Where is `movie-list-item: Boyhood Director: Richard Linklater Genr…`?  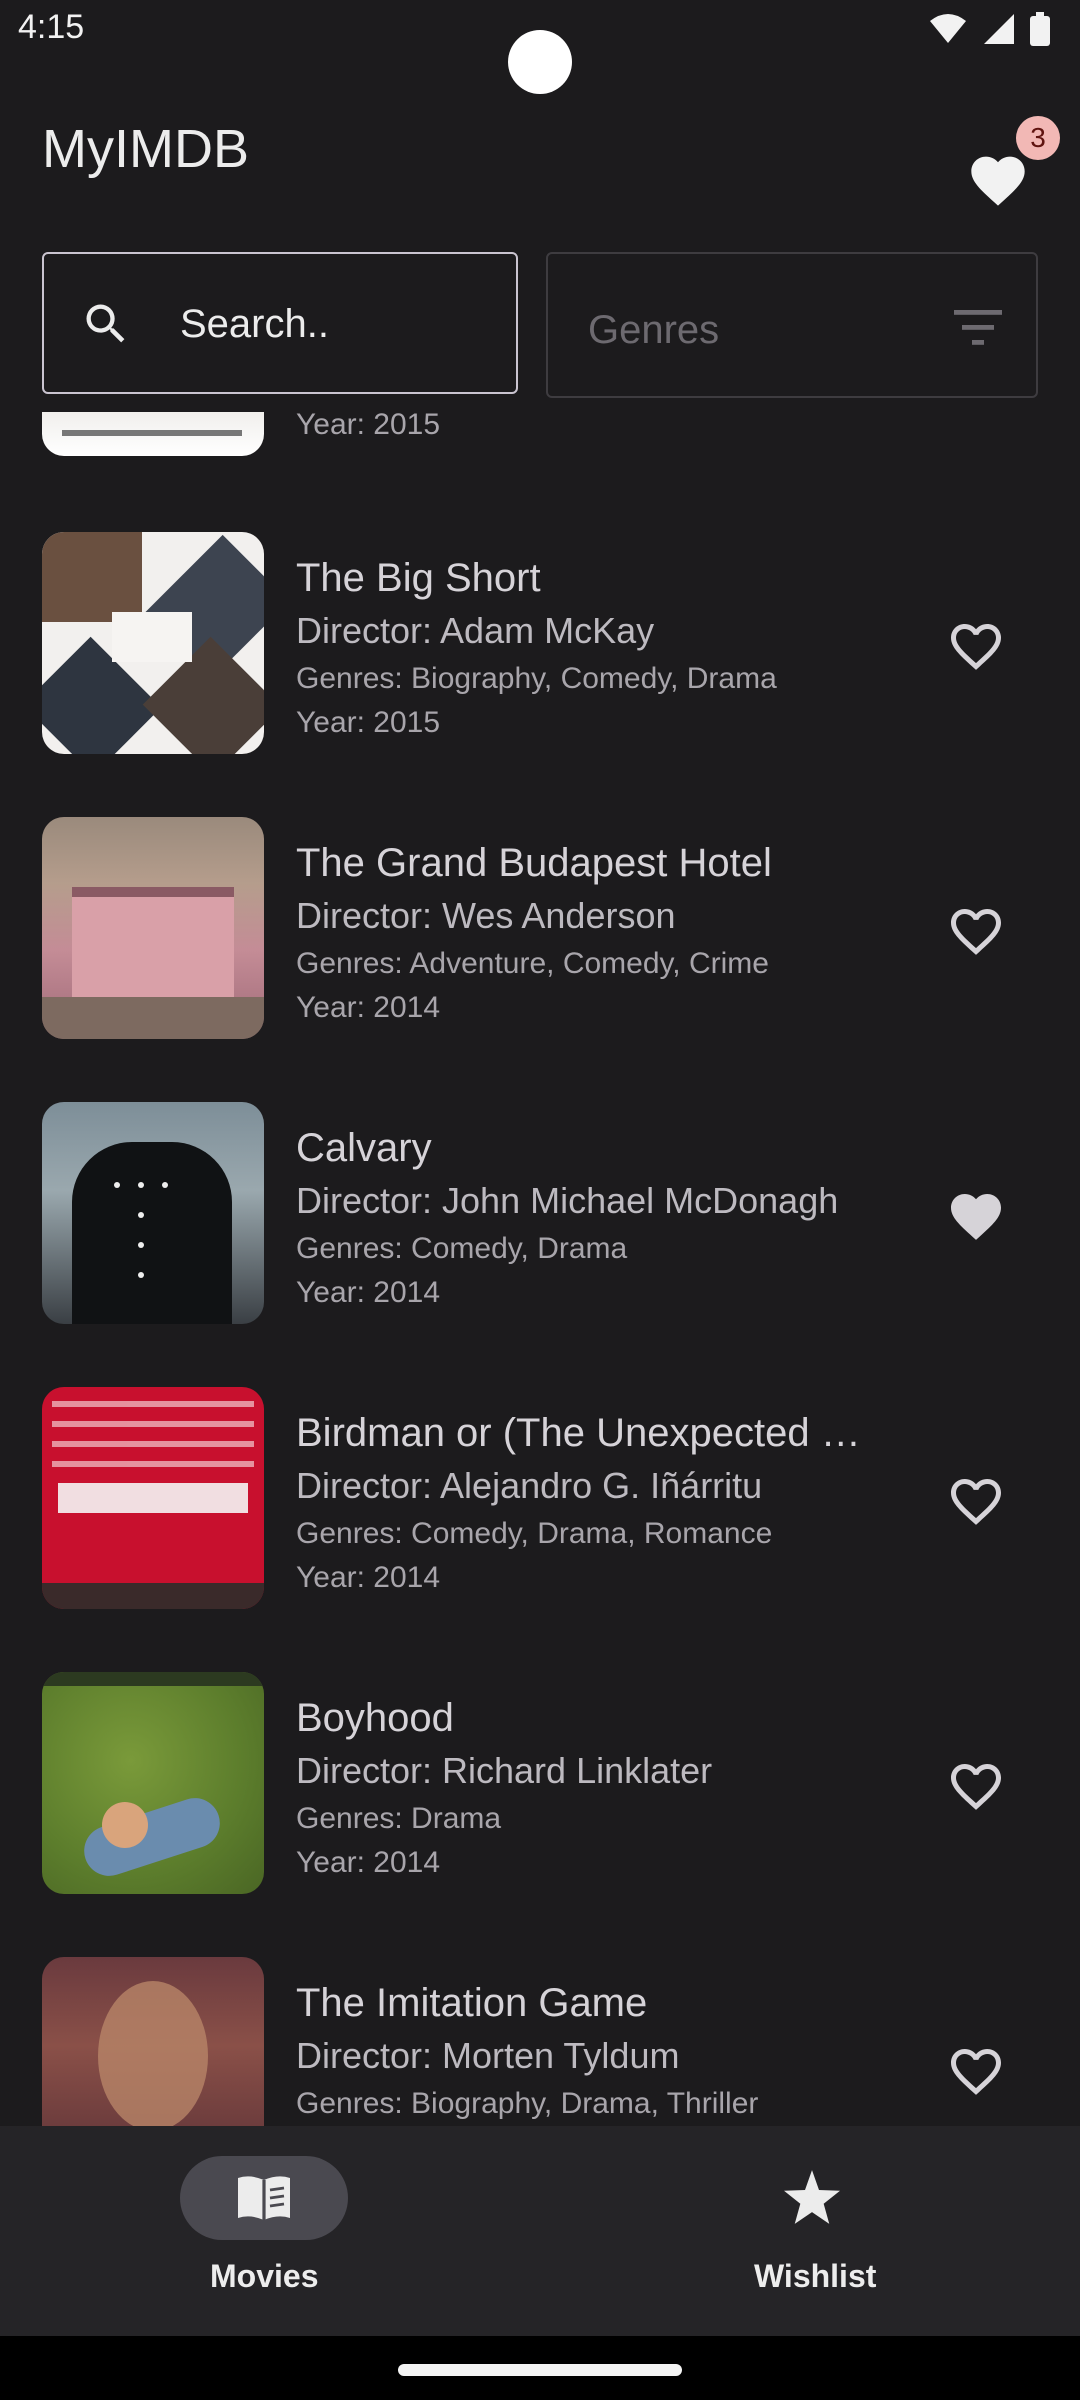 movie-list-item: Boyhood Director: Richard Linklater Genr… is located at coordinates (540, 1784).